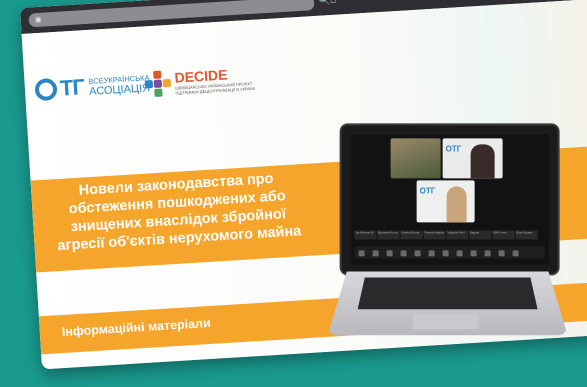 This screenshot has width=587, height=387. Describe the element at coordinates (158, 84) in the screenshot. I see `decide-logo-mark` at that location.